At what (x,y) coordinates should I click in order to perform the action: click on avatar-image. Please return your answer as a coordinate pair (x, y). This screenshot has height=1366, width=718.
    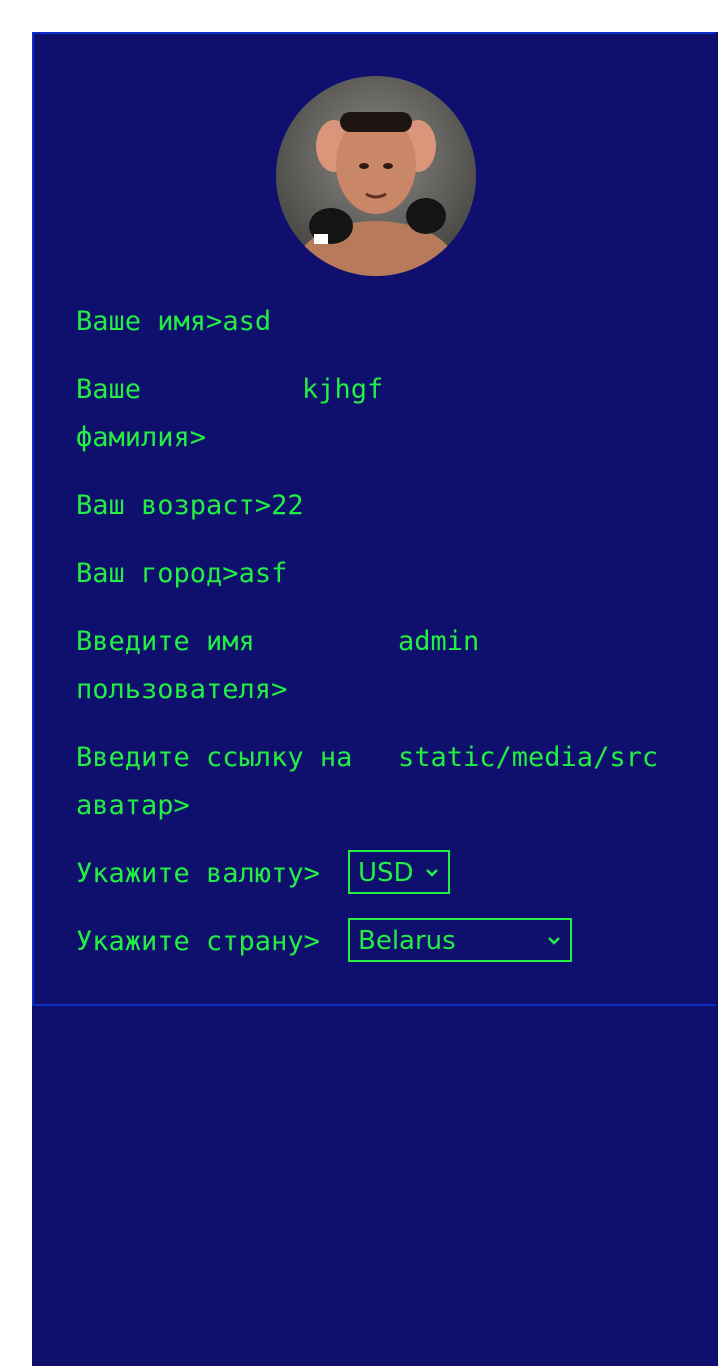
    Looking at the image, I should click on (376, 176).